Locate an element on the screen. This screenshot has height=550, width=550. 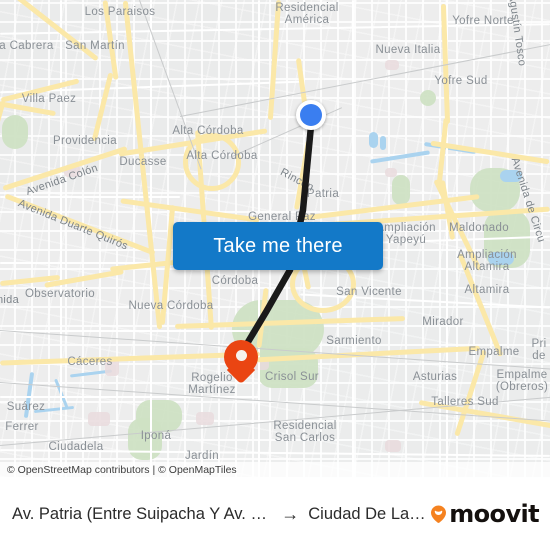
map-place-label: Maldonado is located at coordinates (479, 228).